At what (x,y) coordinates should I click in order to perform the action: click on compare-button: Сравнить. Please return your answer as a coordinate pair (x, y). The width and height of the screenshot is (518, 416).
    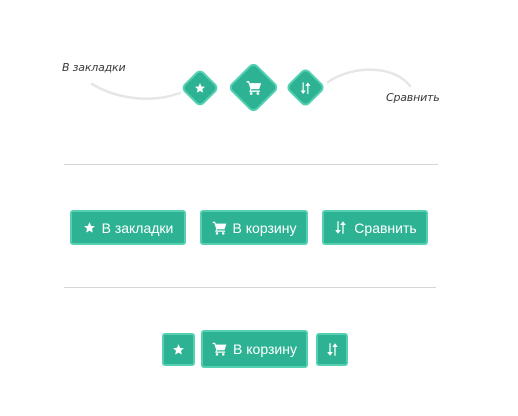
    Looking at the image, I should click on (375, 227).